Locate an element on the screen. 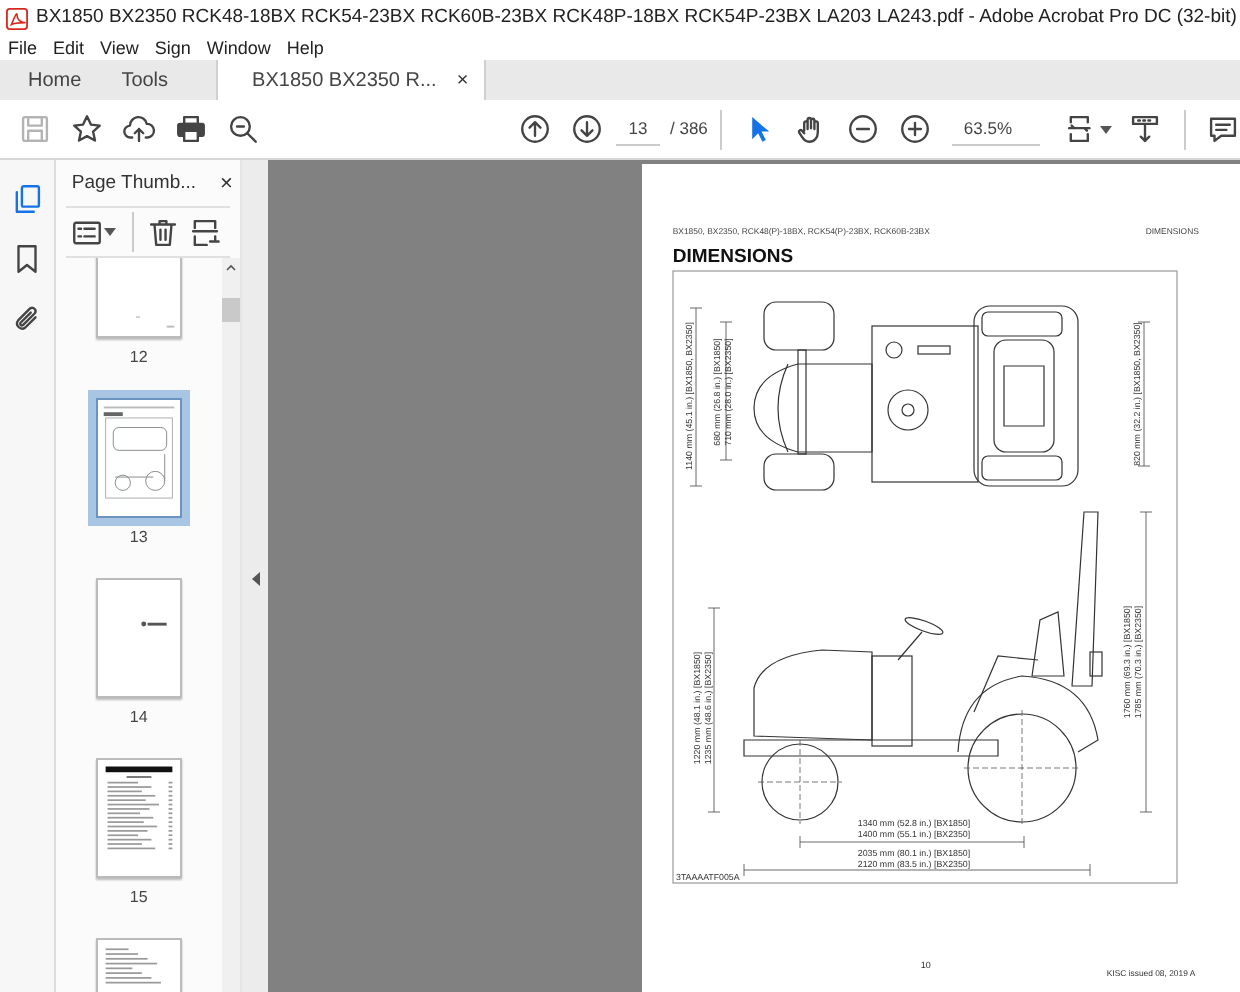  tab: Home is located at coordinates (55, 80).